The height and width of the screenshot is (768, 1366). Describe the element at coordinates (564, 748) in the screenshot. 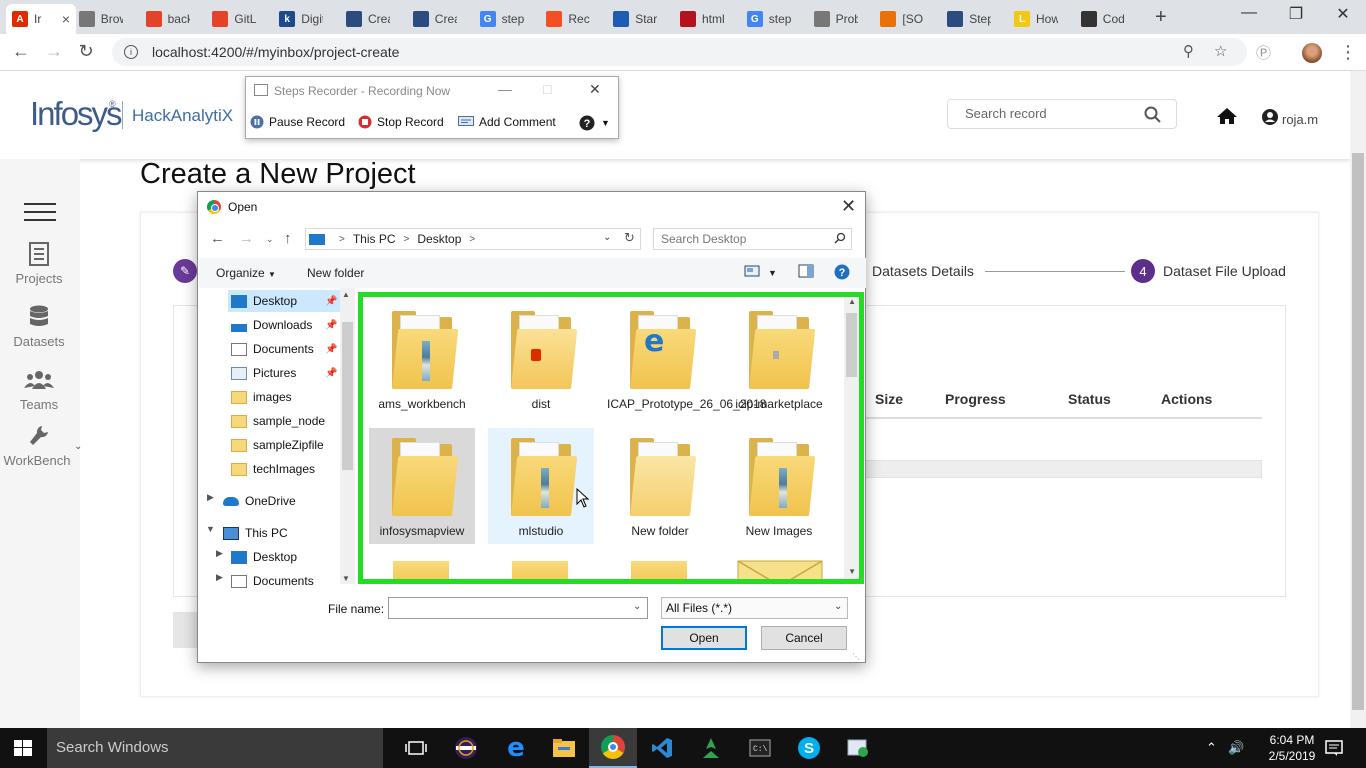

I see `file-explorer-icon` at that location.